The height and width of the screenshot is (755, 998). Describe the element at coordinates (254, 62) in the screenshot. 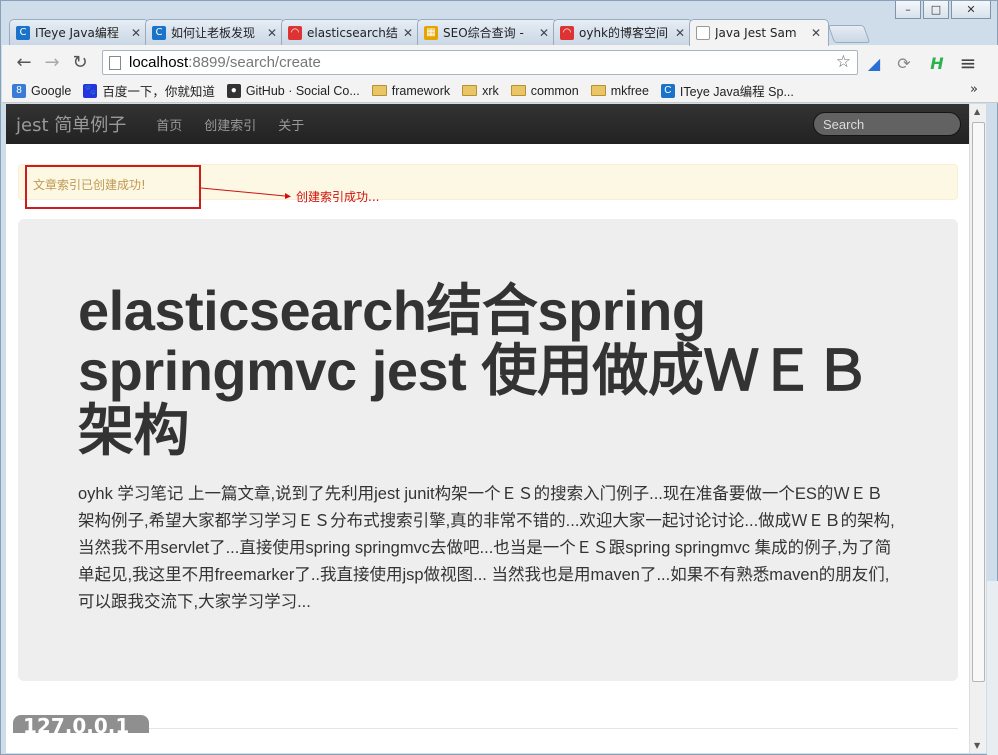

I see `url-path: :8899/search/create` at that location.